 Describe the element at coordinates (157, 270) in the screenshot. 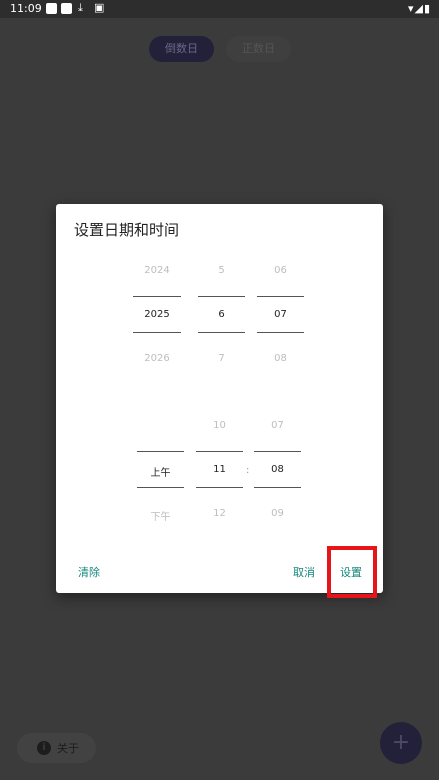

I see `year-prev: 2024` at that location.